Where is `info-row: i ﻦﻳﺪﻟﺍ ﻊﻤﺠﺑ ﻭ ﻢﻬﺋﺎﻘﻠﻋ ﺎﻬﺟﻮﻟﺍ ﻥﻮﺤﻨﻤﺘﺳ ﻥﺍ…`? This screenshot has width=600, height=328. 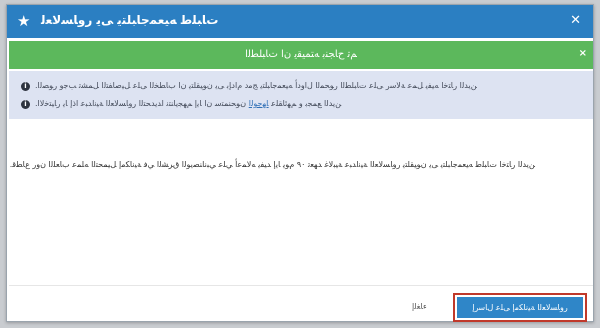
info-row: i ﻦﻳﺪﻟﺍ ﻊﻤﺠﺑ ﻭ ﻢﻬﺋﺎﻘﻠﻋ ﺎﻬﺟﻮﻟﺍ ﻥﻮﺤﻨﻤﺘﺳ ﻥﺍ… is located at coordinates (302, 106).